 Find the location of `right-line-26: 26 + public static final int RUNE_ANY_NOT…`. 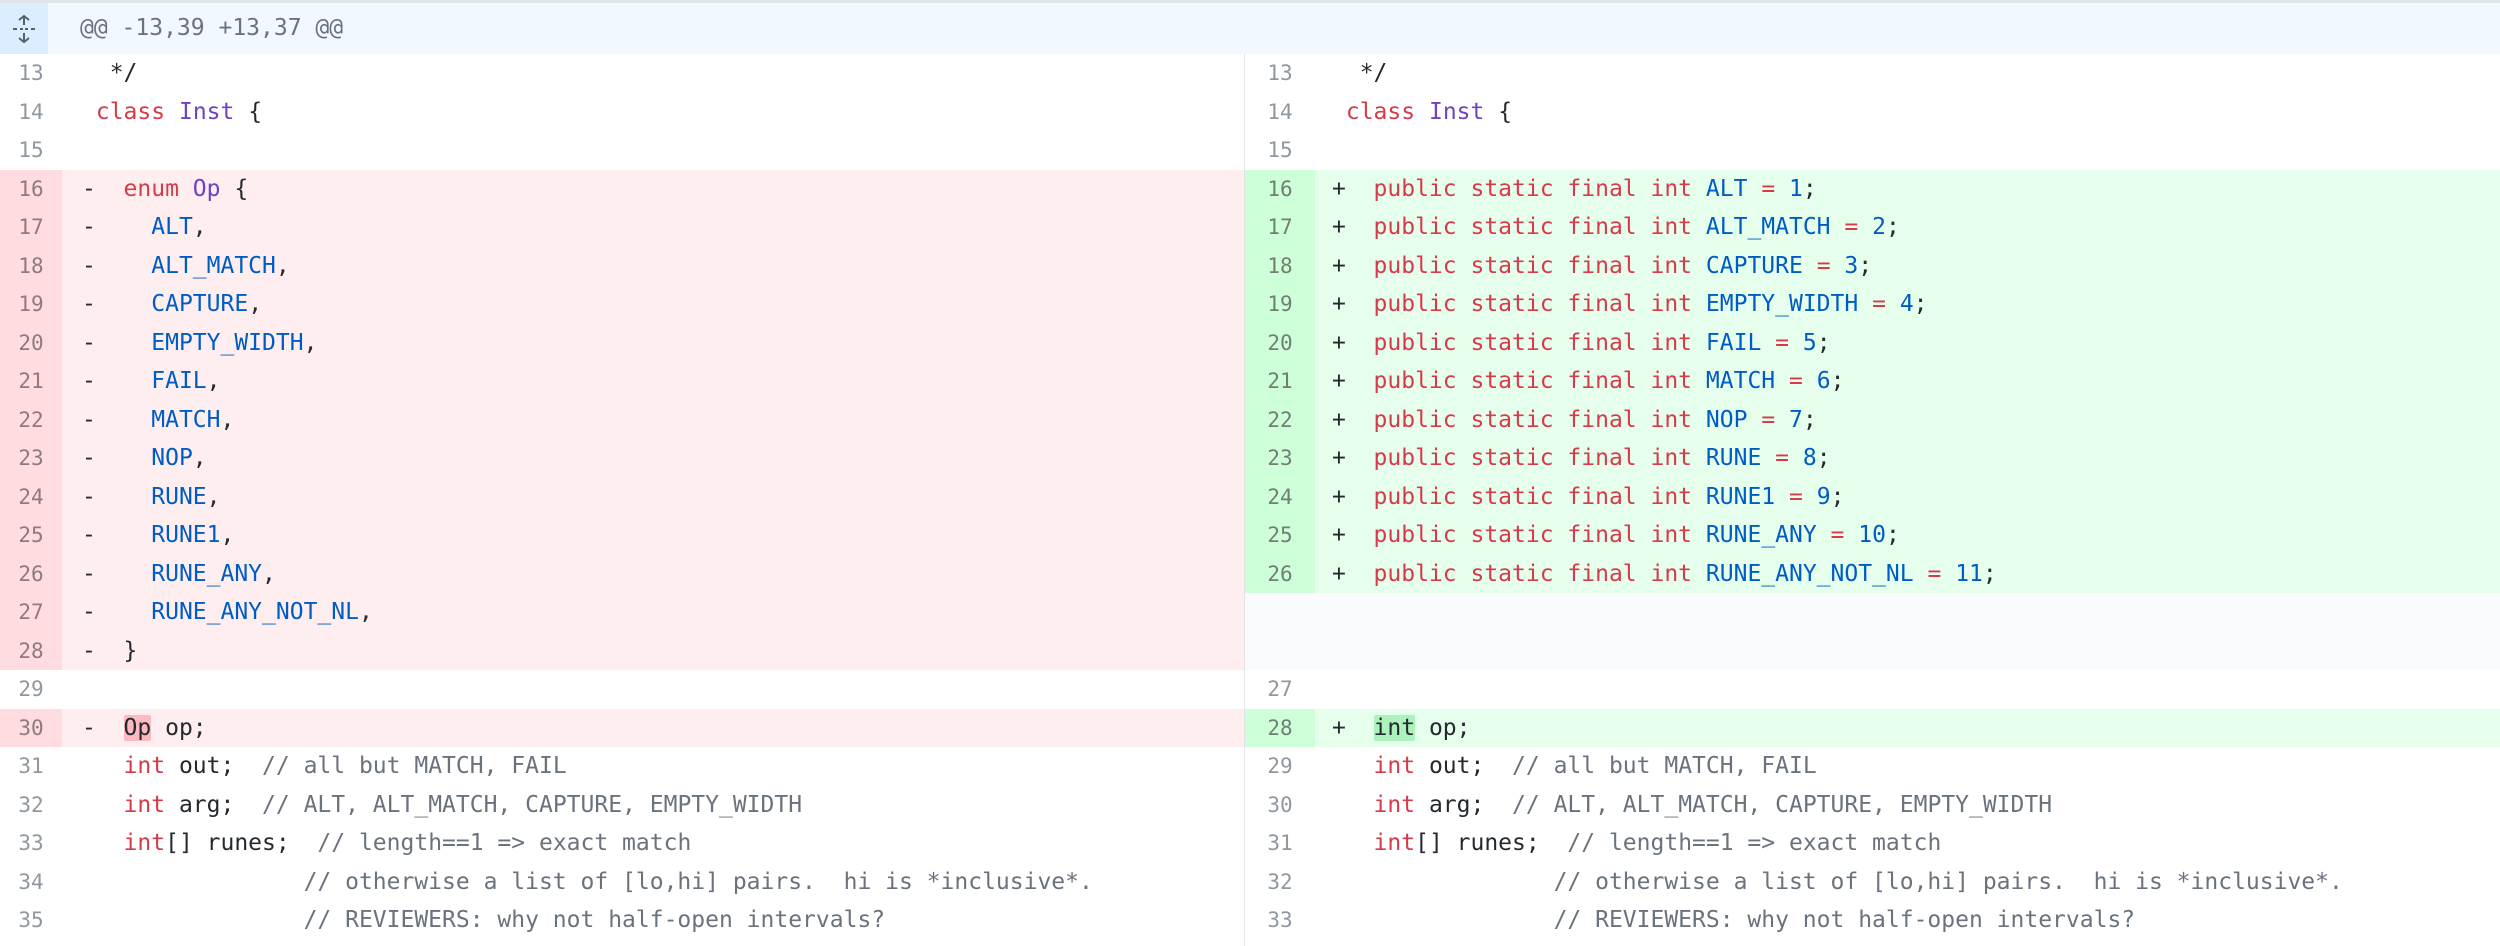

right-line-26: 26 + public static final int RUNE_ANY_NOT… is located at coordinates (1872, 573).